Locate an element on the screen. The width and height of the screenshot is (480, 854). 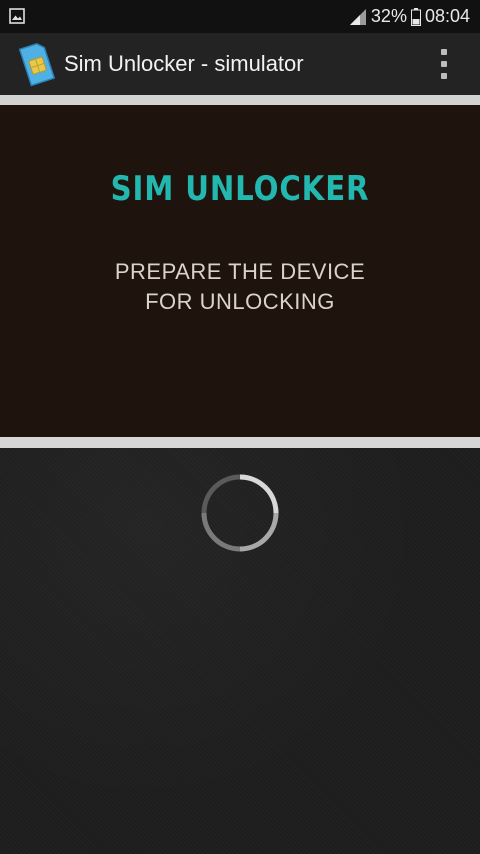
top-divider is located at coordinates (240, 100).